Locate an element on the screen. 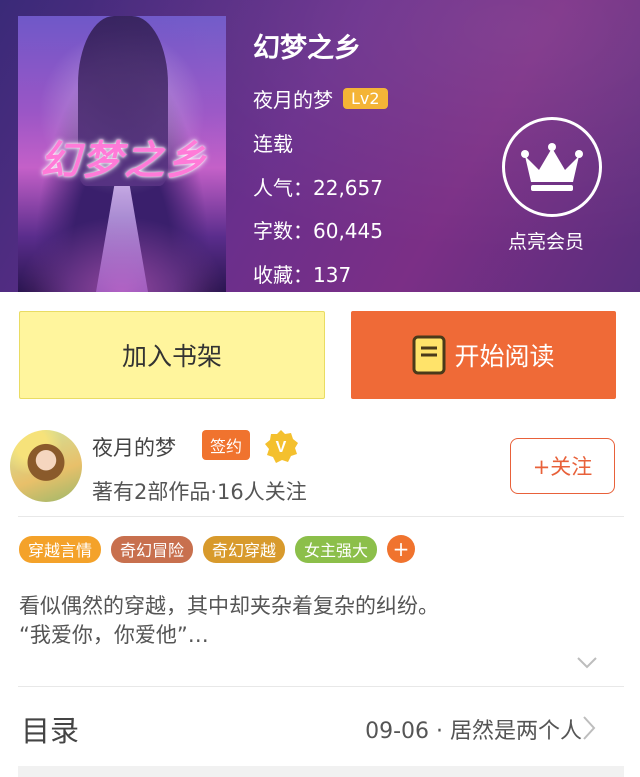 The height and width of the screenshot is (777, 640). cover-glow is located at coordinates (122, 254).